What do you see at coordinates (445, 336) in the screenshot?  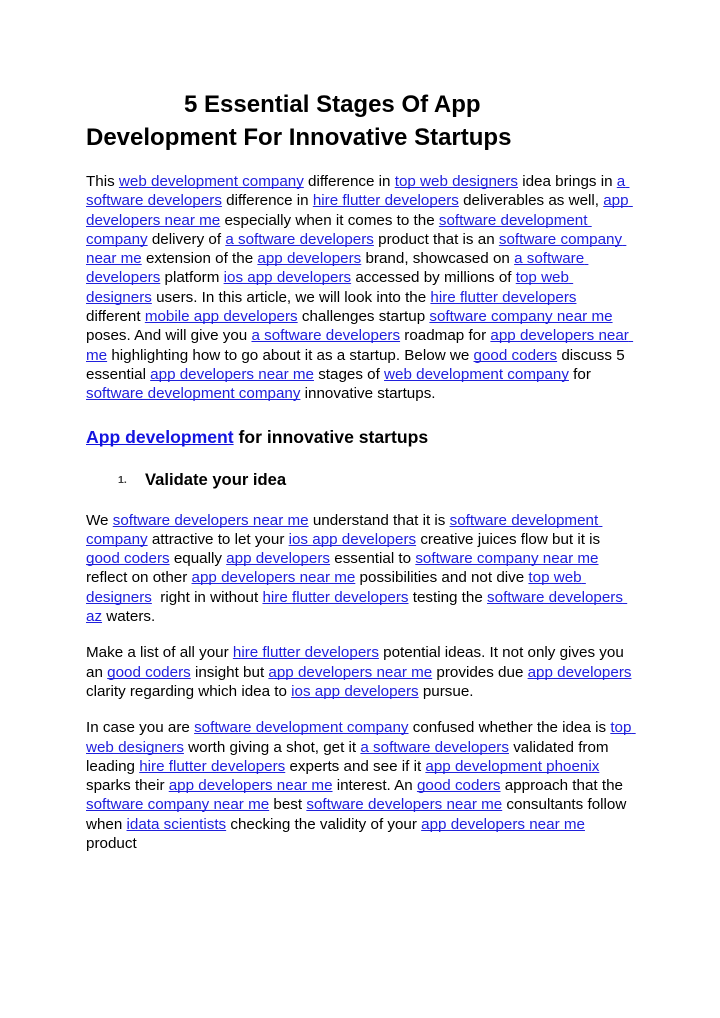 I see `inline-text: roadmap for` at bounding box center [445, 336].